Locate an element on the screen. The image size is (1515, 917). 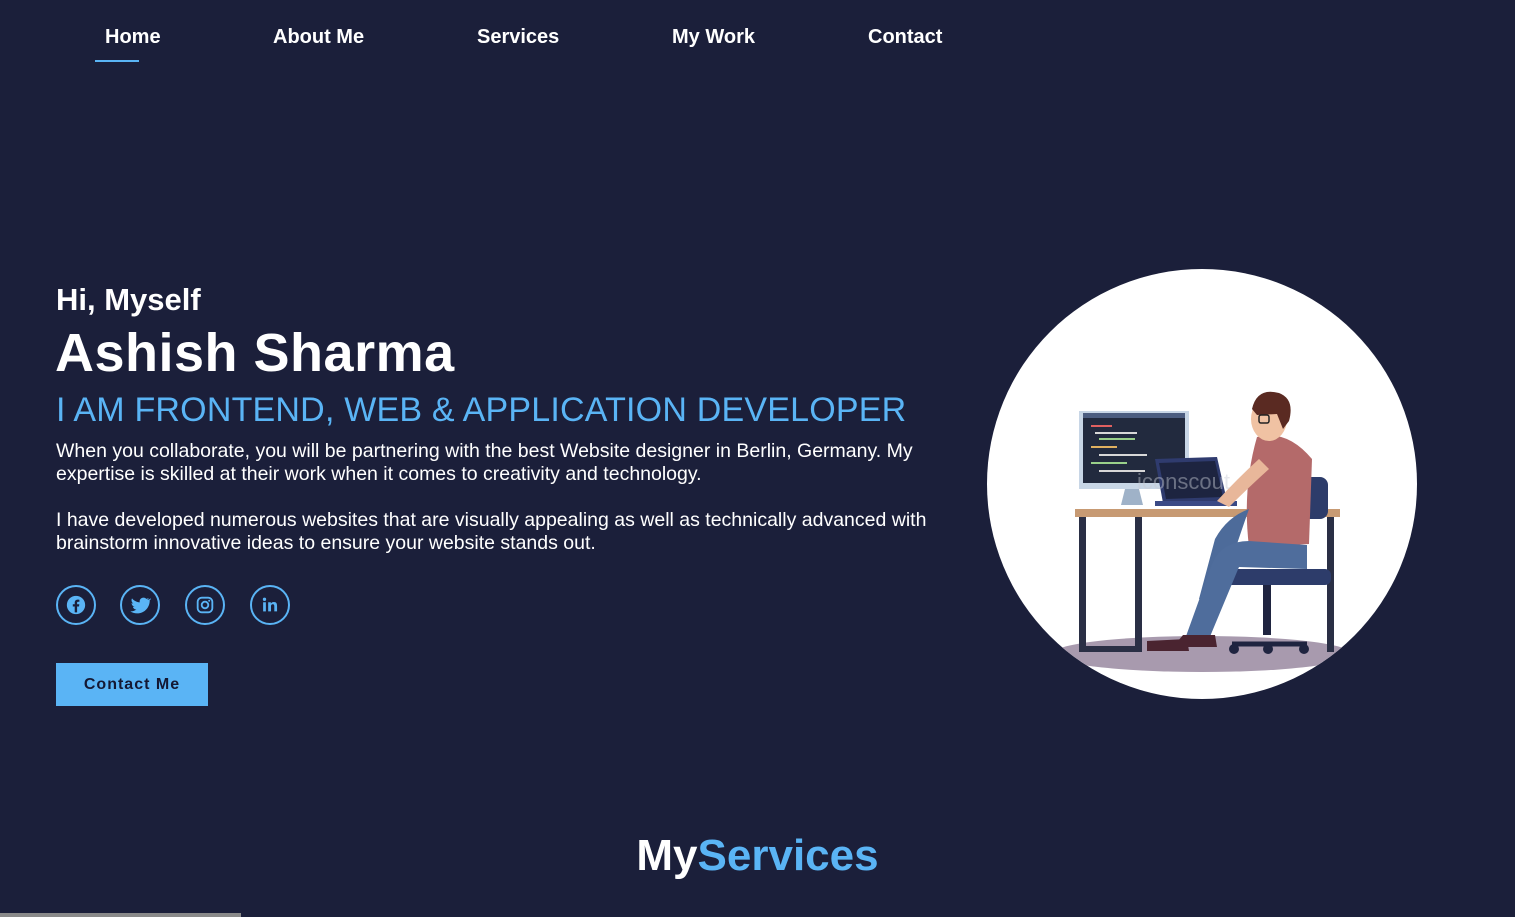
twitter-link is located at coordinates (140, 605).